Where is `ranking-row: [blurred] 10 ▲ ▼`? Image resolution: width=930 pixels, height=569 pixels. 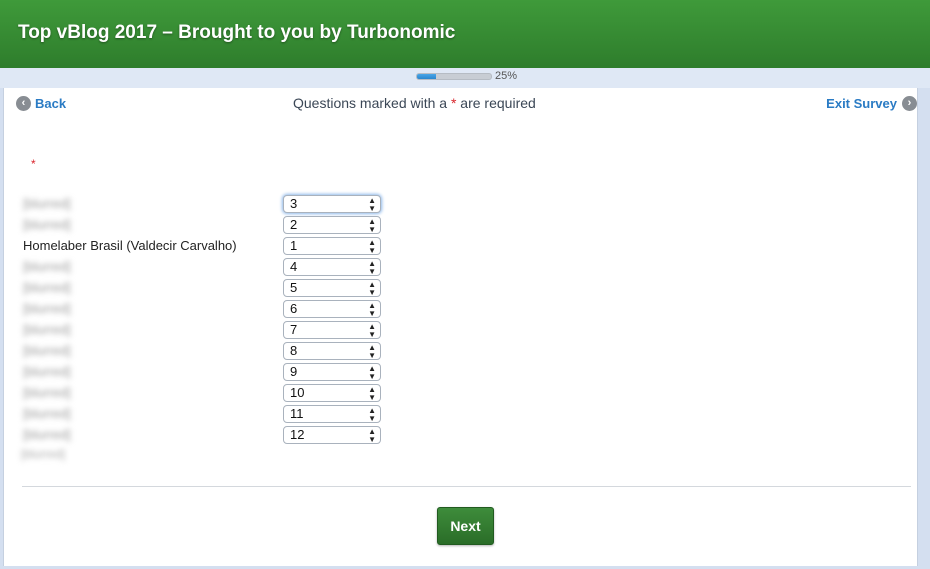
ranking-row: [blurred] 10 ▲ ▼ is located at coordinates (202, 393).